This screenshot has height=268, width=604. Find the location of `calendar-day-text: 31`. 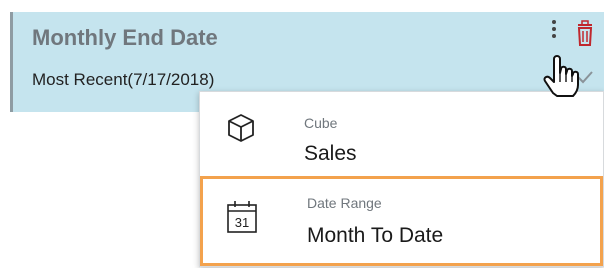

calendar-day-text: 31 is located at coordinates (242, 222).